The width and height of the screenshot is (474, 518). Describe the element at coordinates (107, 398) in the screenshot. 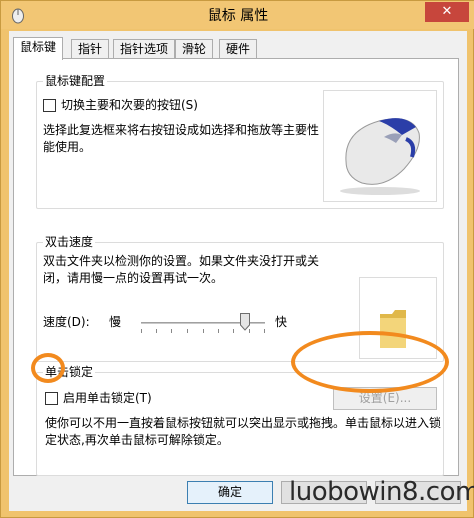

I see `enable-click-lock-label: 启用单击锁定(T)` at that location.